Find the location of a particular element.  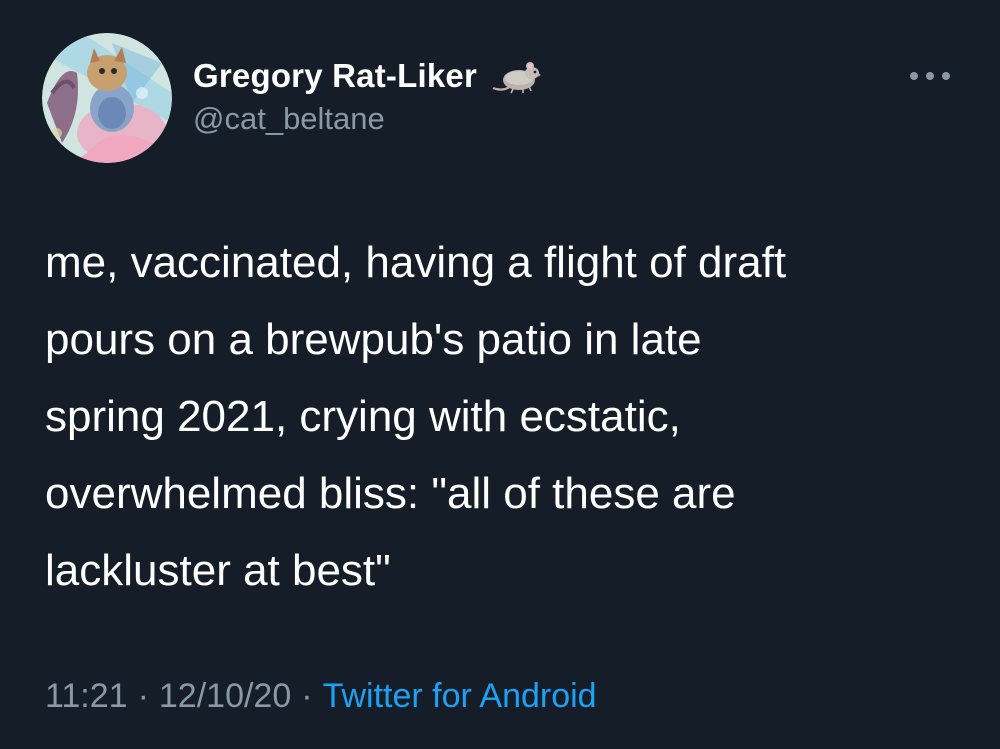

tweet-meta: 11:21 · 12/10/20 · Twitter for Android is located at coordinates (321, 696).